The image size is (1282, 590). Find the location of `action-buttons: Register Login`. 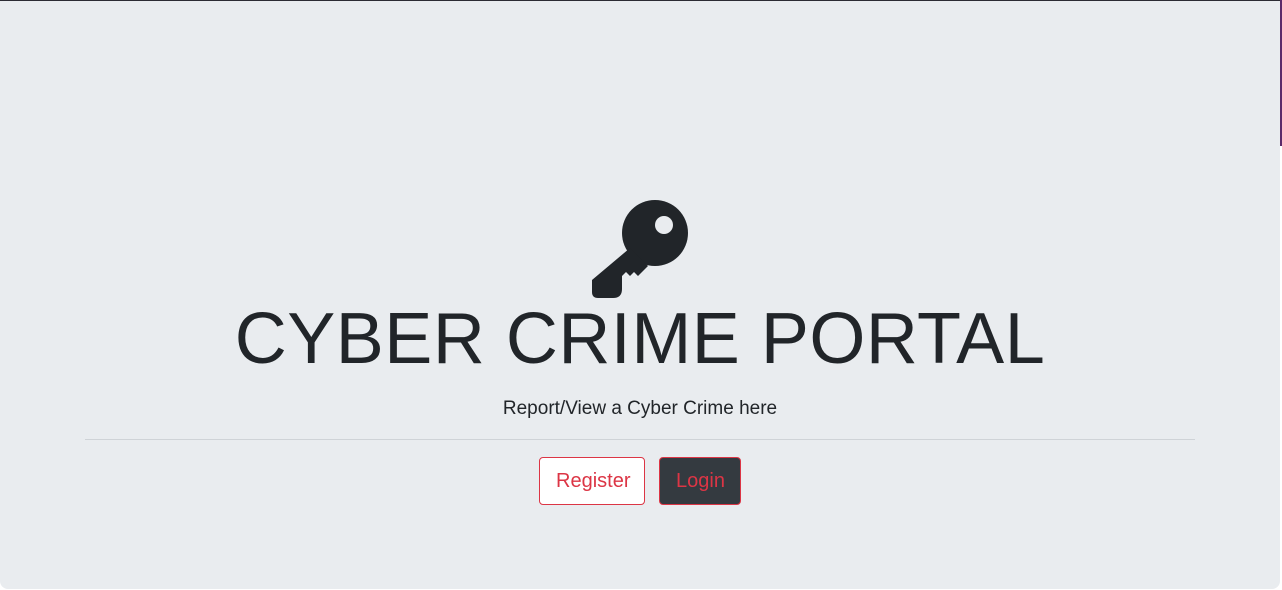

action-buttons: Register Login is located at coordinates (640, 481).